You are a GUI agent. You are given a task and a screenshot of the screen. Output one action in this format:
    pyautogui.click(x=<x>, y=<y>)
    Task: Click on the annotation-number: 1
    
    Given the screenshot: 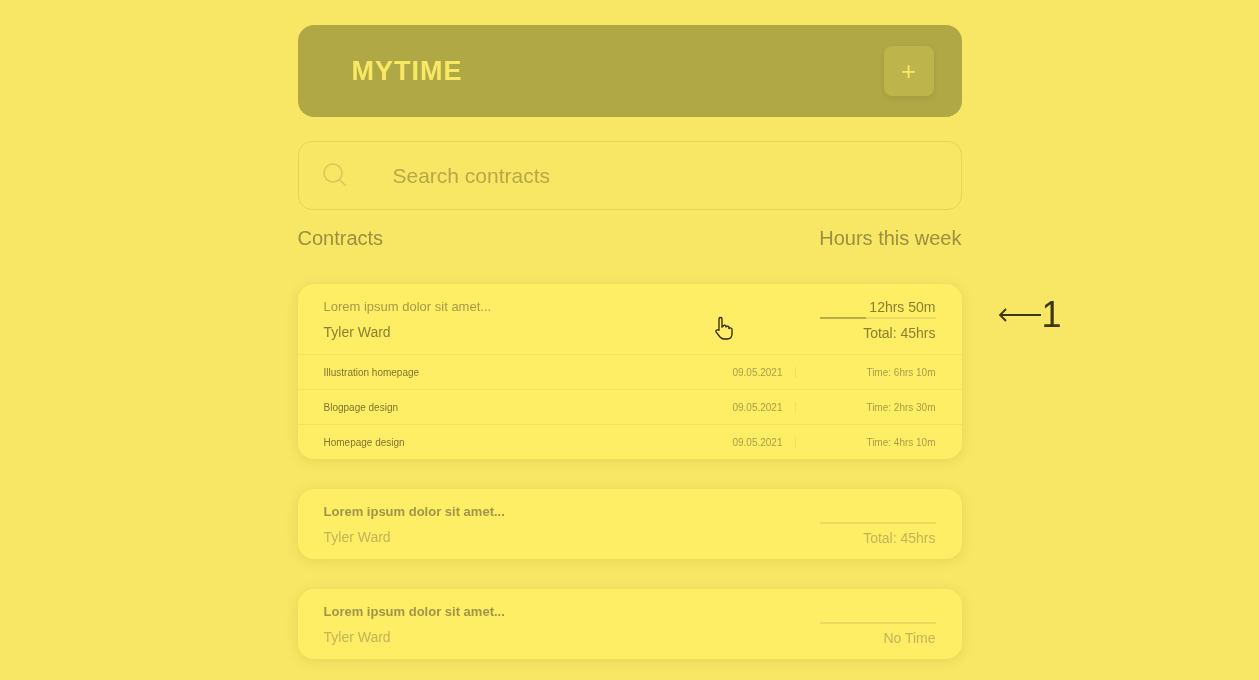 What is the action you would take?
    pyautogui.click(x=1051, y=315)
    